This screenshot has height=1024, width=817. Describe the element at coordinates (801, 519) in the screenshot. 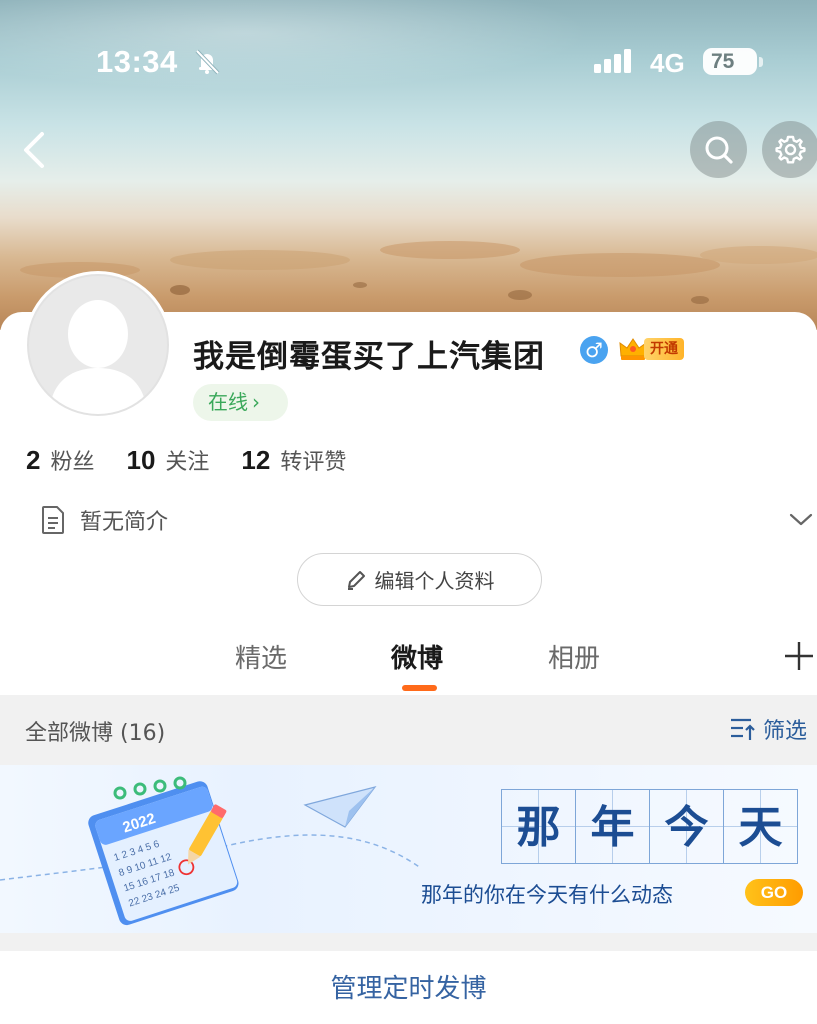

I see `chevron-down-icon` at that location.